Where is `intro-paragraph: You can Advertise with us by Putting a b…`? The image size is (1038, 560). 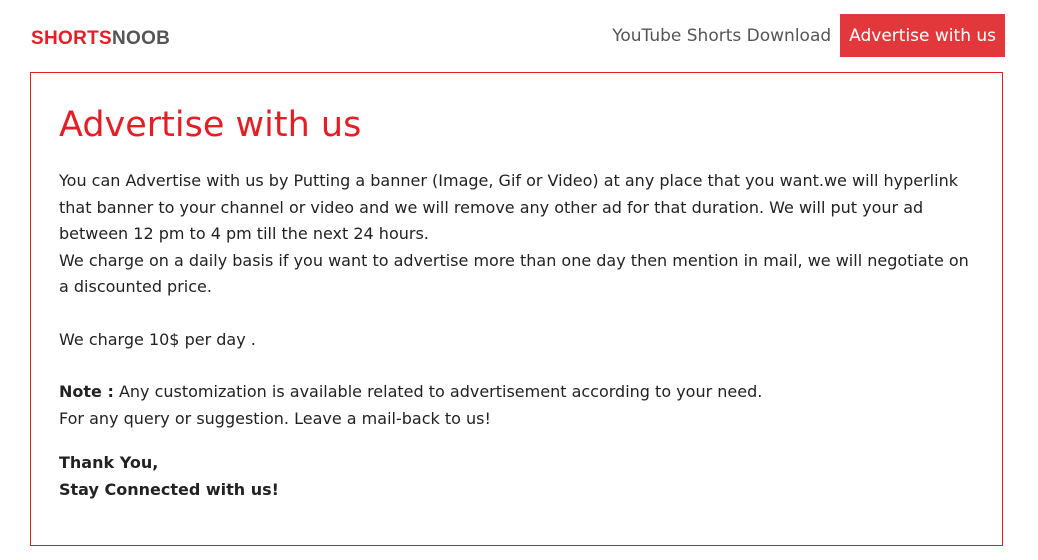
intro-paragraph: You can Advertise with us by Putting a b… is located at coordinates (508, 207).